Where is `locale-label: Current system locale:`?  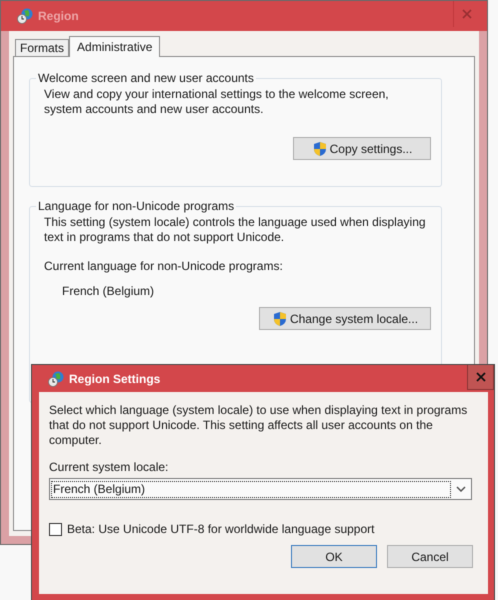 locale-label: Current system locale: is located at coordinates (109, 467).